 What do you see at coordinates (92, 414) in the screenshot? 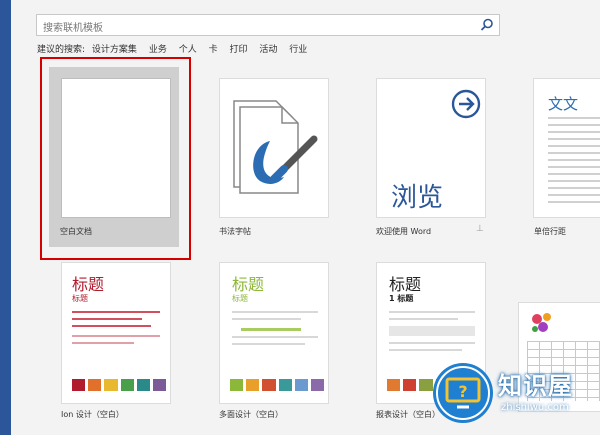
I see `template-caption: Ion 设计（空白）` at bounding box center [92, 414].